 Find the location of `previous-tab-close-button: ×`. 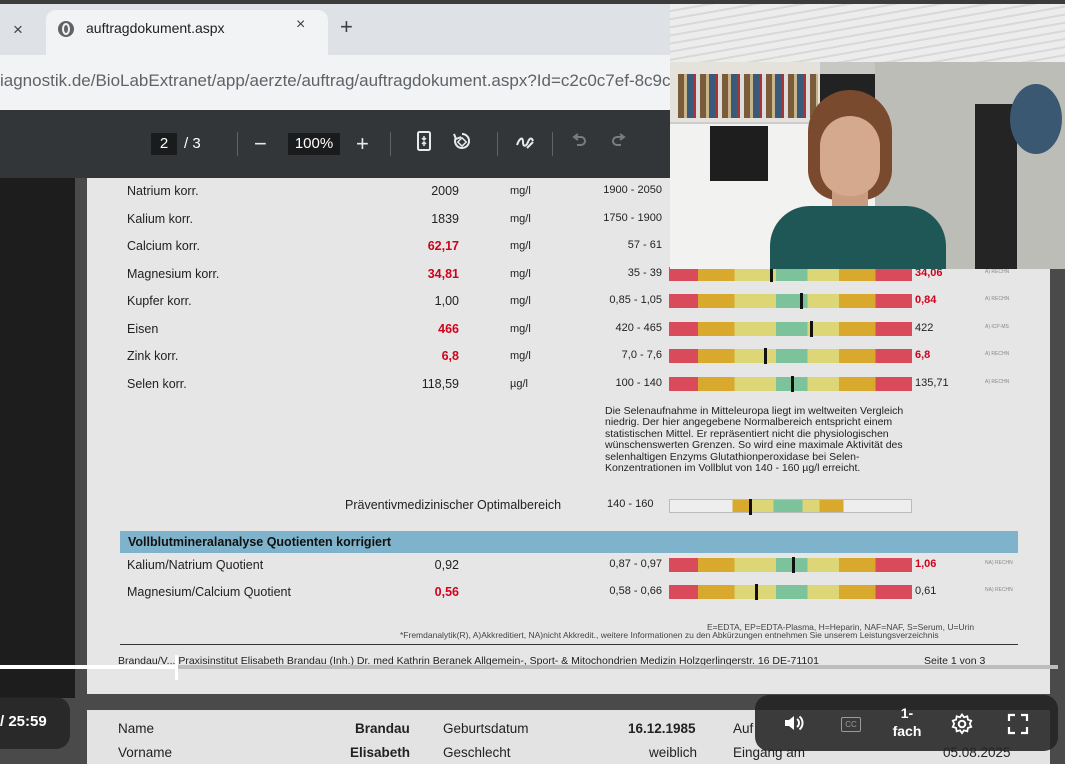

previous-tab-close-button: × is located at coordinates (18, 30).